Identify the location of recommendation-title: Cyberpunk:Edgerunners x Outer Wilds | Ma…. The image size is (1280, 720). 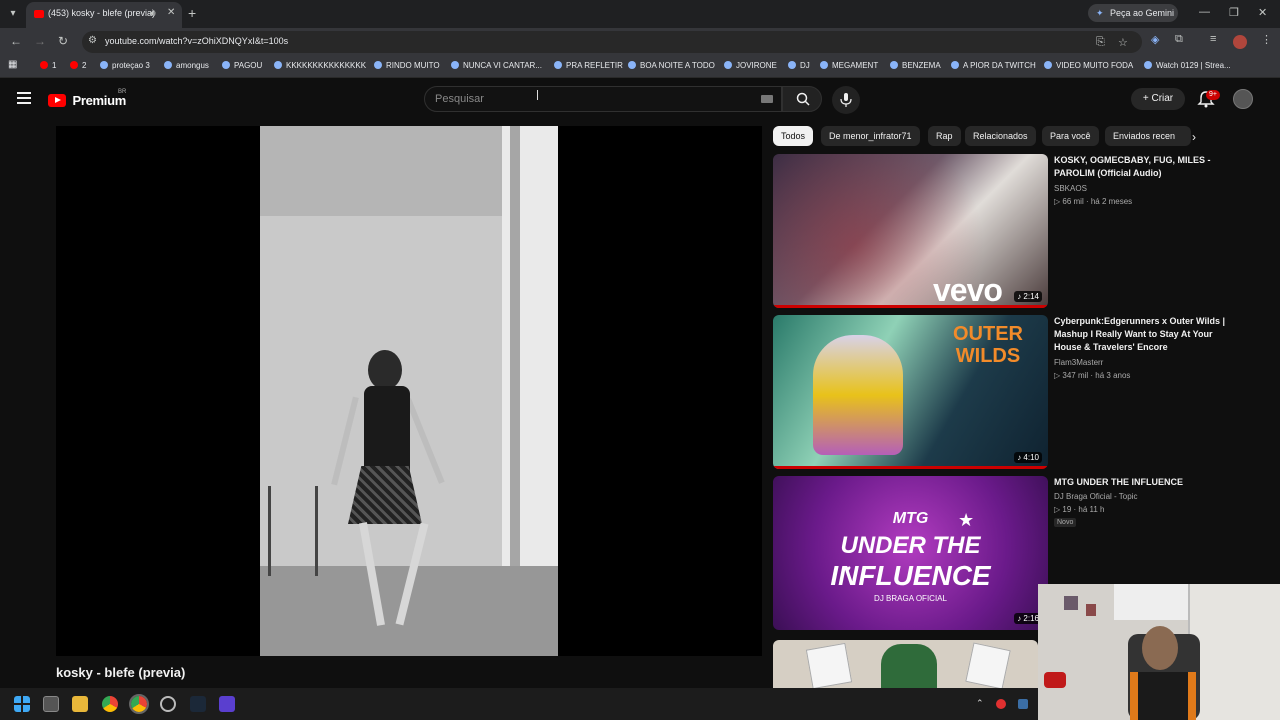
(1144, 334).